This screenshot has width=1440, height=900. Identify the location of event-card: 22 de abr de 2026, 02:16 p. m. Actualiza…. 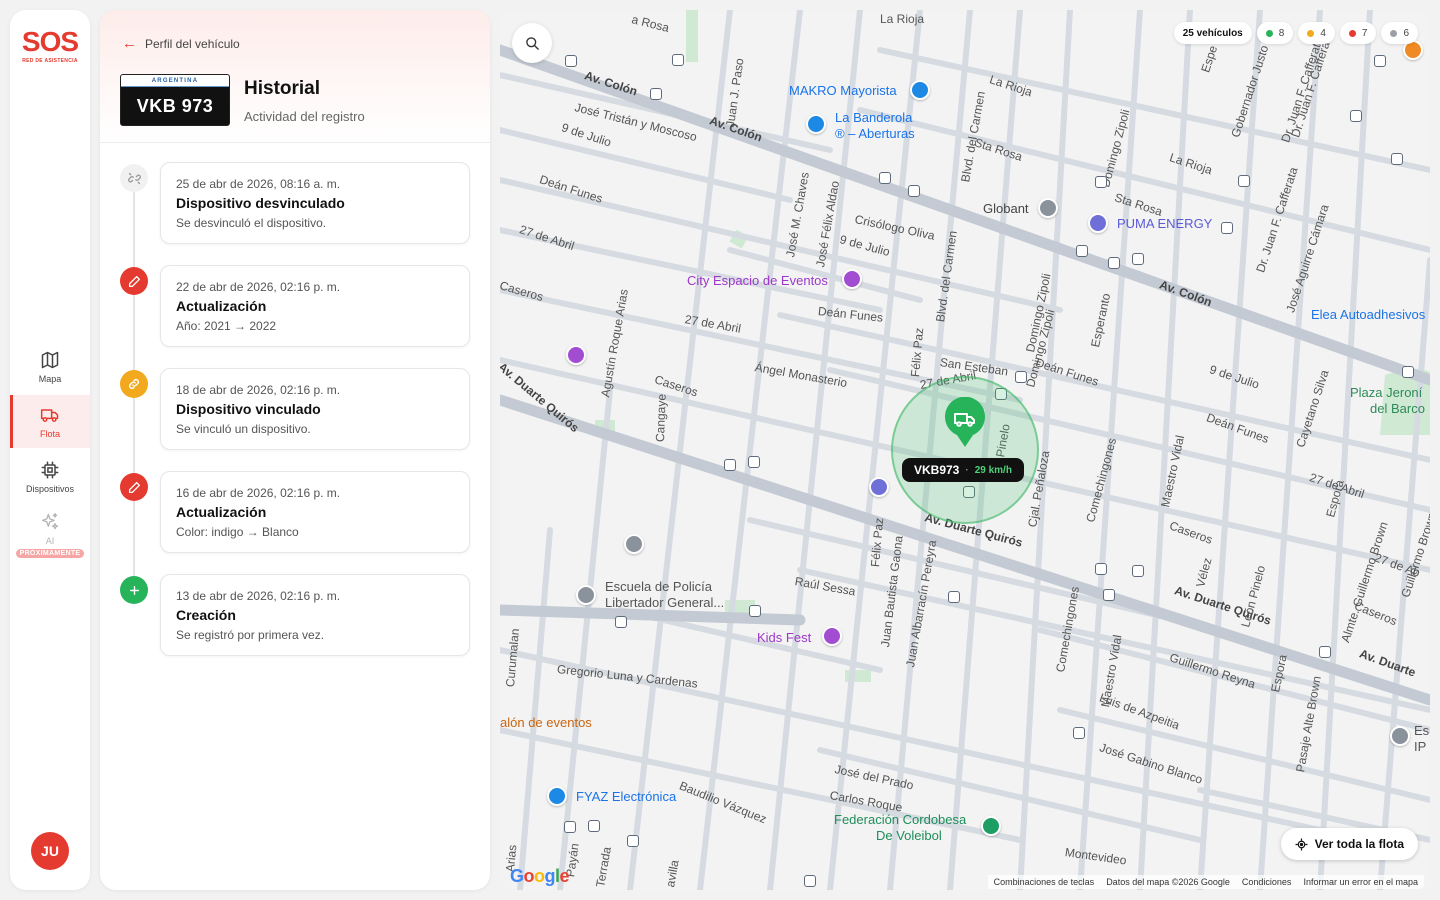
(315, 306).